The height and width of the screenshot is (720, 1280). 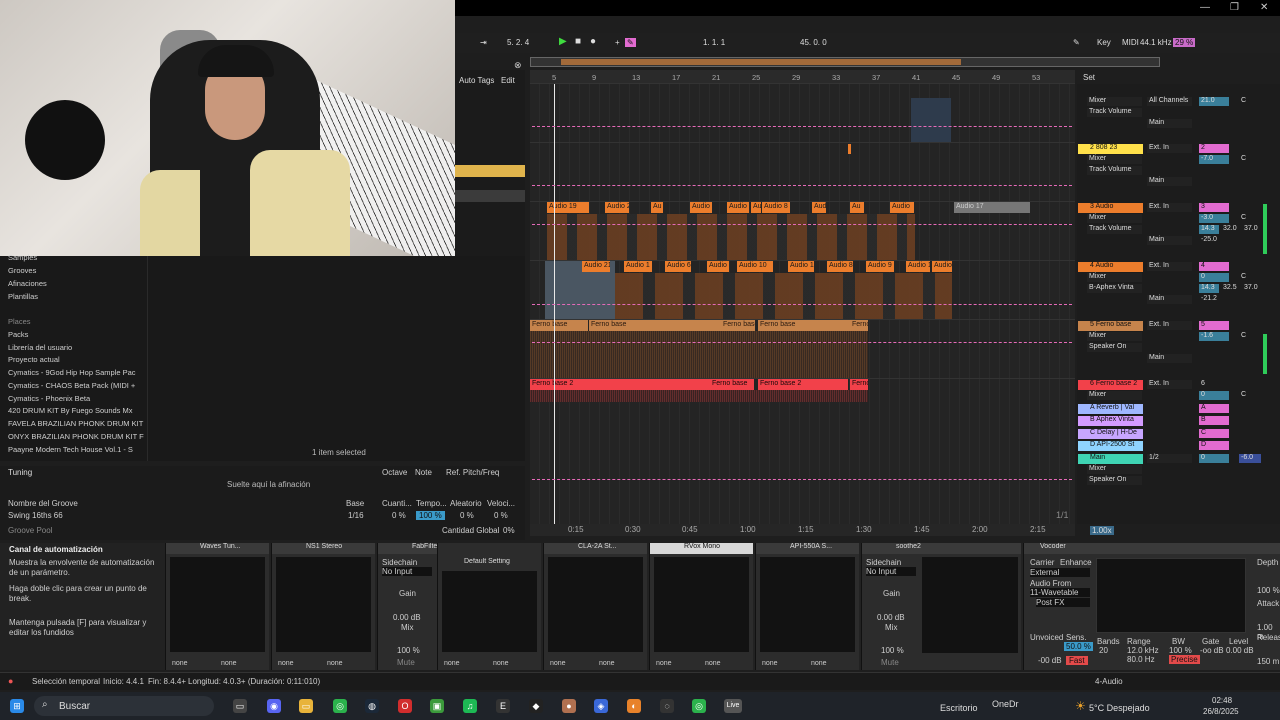 What do you see at coordinates (1114, 288) in the screenshot?
I see `mixer-dropdown: B-Aphex Vinta` at bounding box center [1114, 288].